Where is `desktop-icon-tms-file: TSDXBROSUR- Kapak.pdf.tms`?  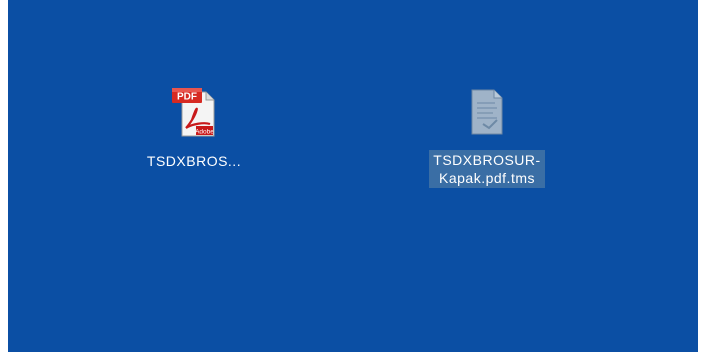
desktop-icon-tms-file: TSDXBROSUR- Kapak.pdf.tms is located at coordinates (487, 137).